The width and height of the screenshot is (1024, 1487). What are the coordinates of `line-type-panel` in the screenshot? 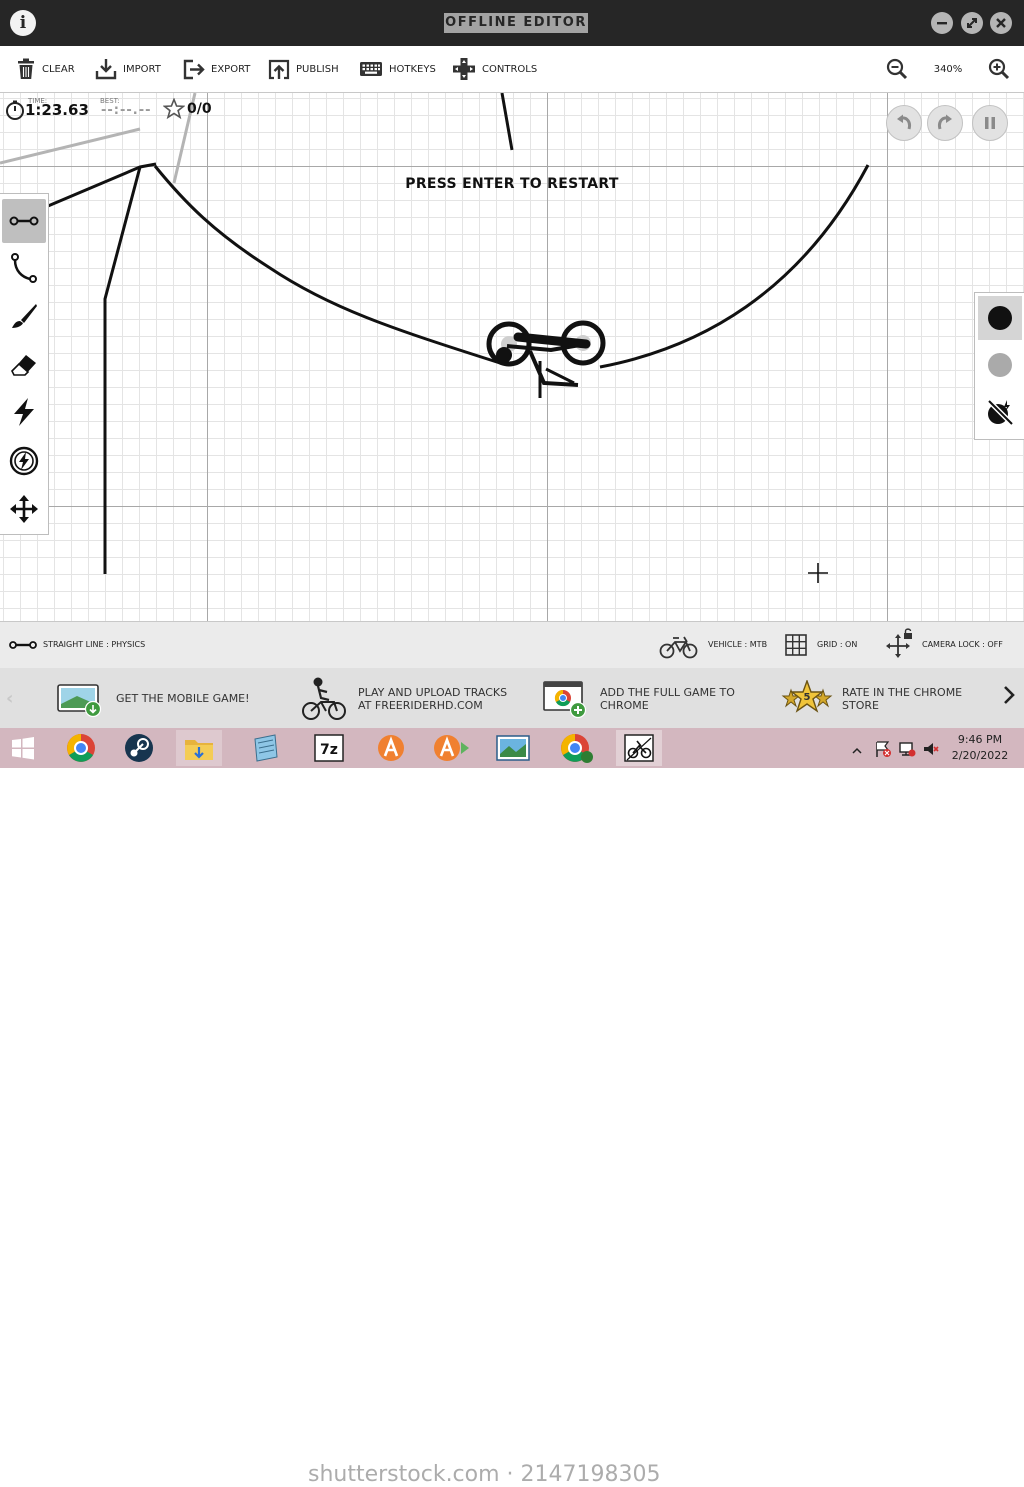 It's located at (999, 366).